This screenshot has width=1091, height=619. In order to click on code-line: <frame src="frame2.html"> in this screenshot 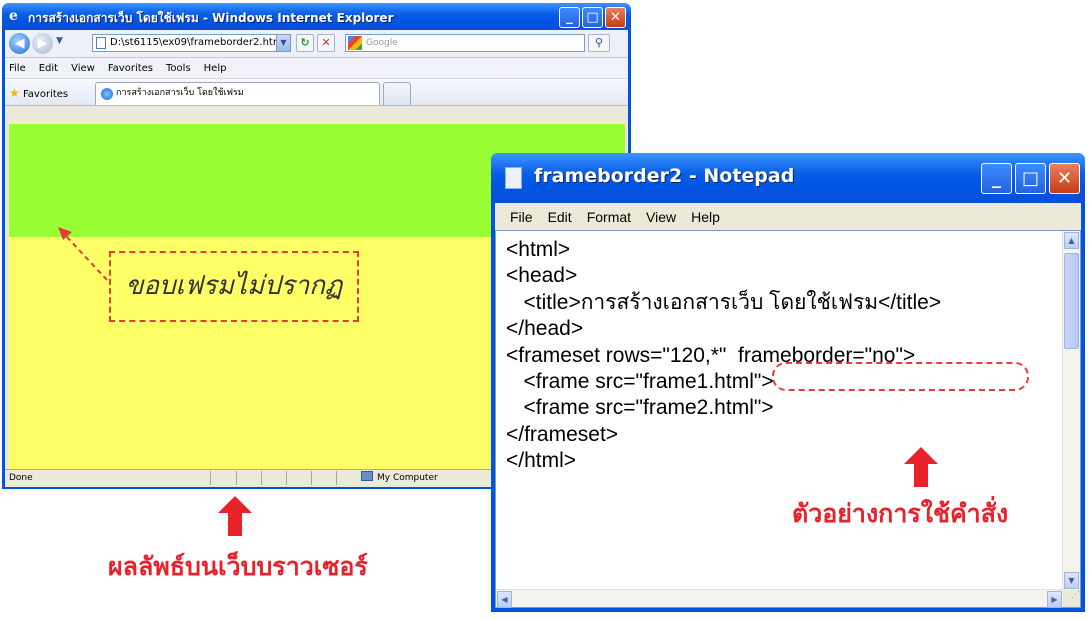, I will do `click(640, 408)`.